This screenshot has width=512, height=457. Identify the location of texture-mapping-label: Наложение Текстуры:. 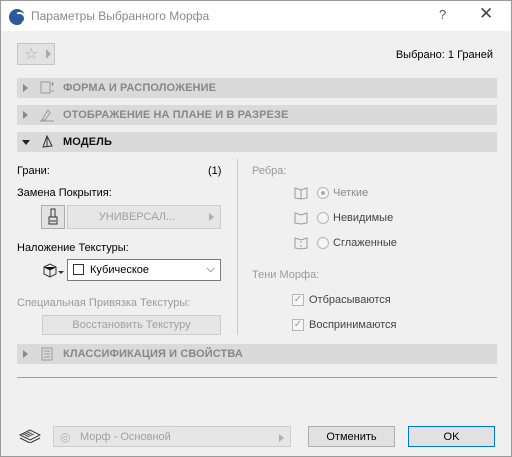
(73, 248).